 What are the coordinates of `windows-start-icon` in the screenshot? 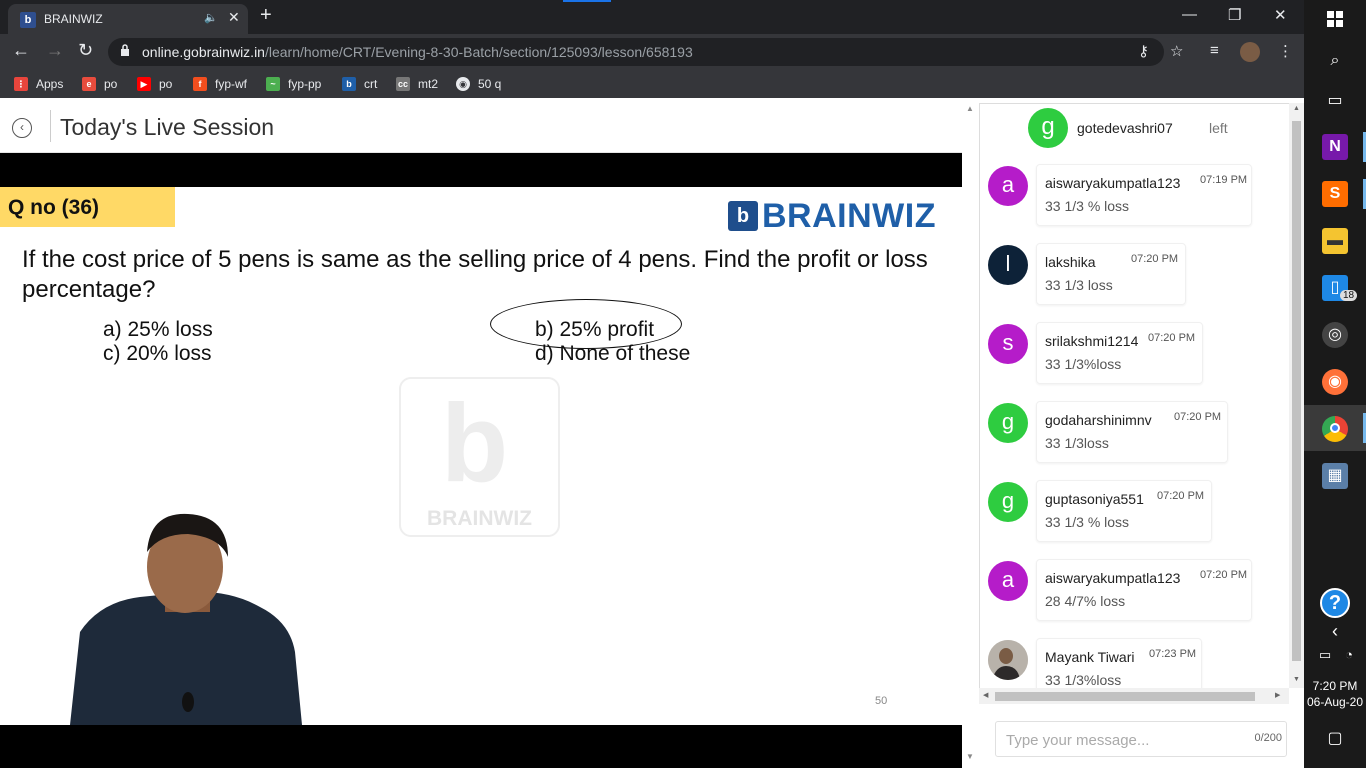 It's located at (1335, 19).